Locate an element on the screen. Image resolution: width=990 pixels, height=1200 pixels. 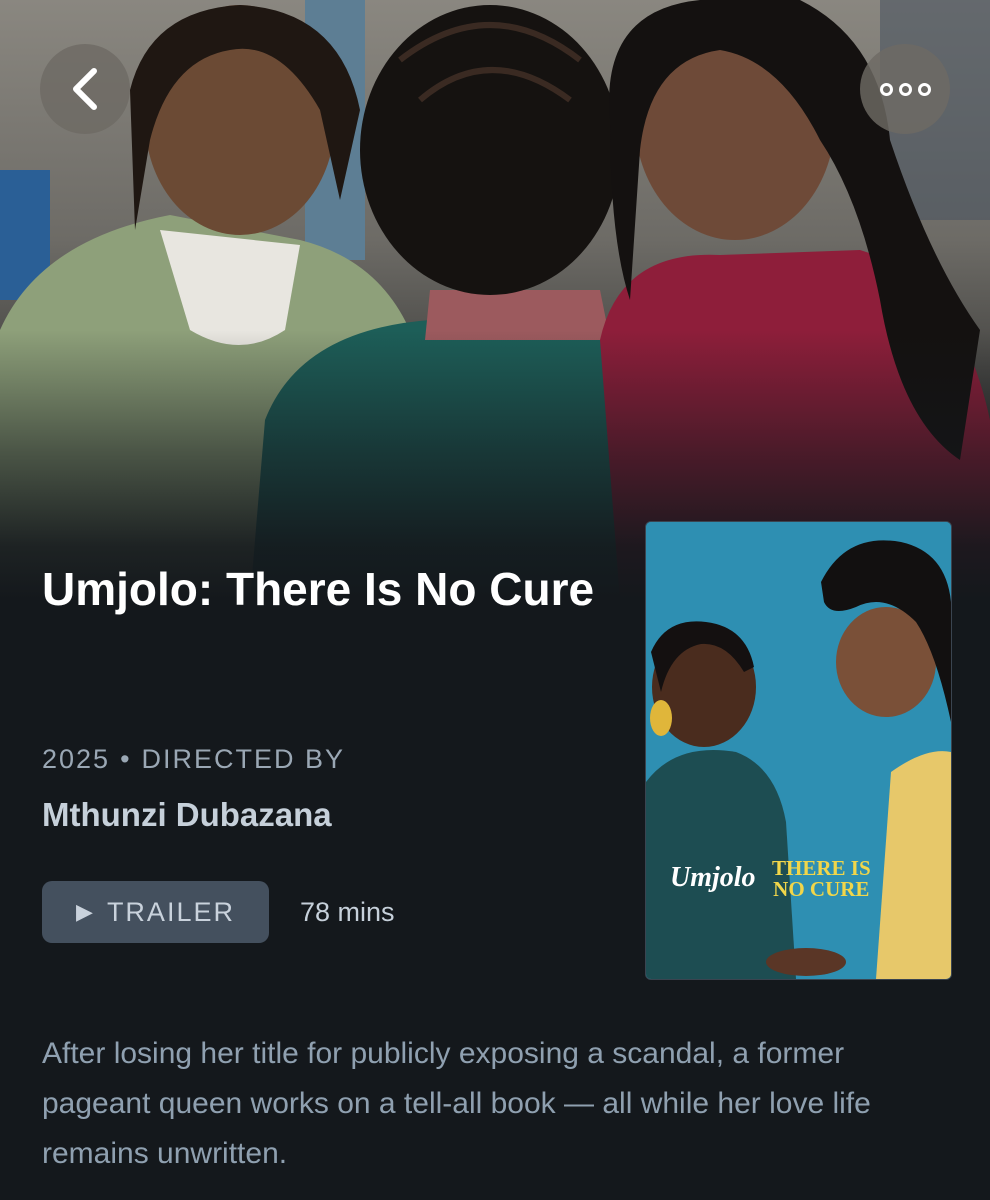
poster-tagline: THERE IS NO CURE is located at coordinates (821, 879).